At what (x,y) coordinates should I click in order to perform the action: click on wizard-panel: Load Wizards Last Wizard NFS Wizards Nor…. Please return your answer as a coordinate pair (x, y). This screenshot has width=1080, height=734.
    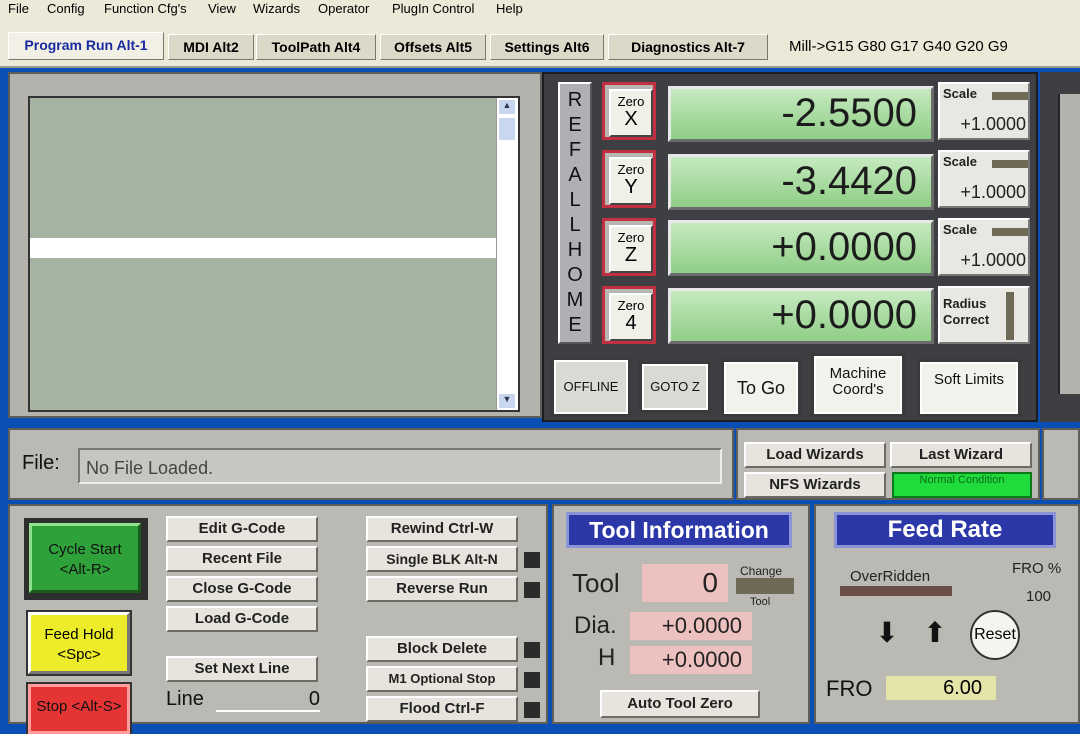
    Looking at the image, I should click on (888, 464).